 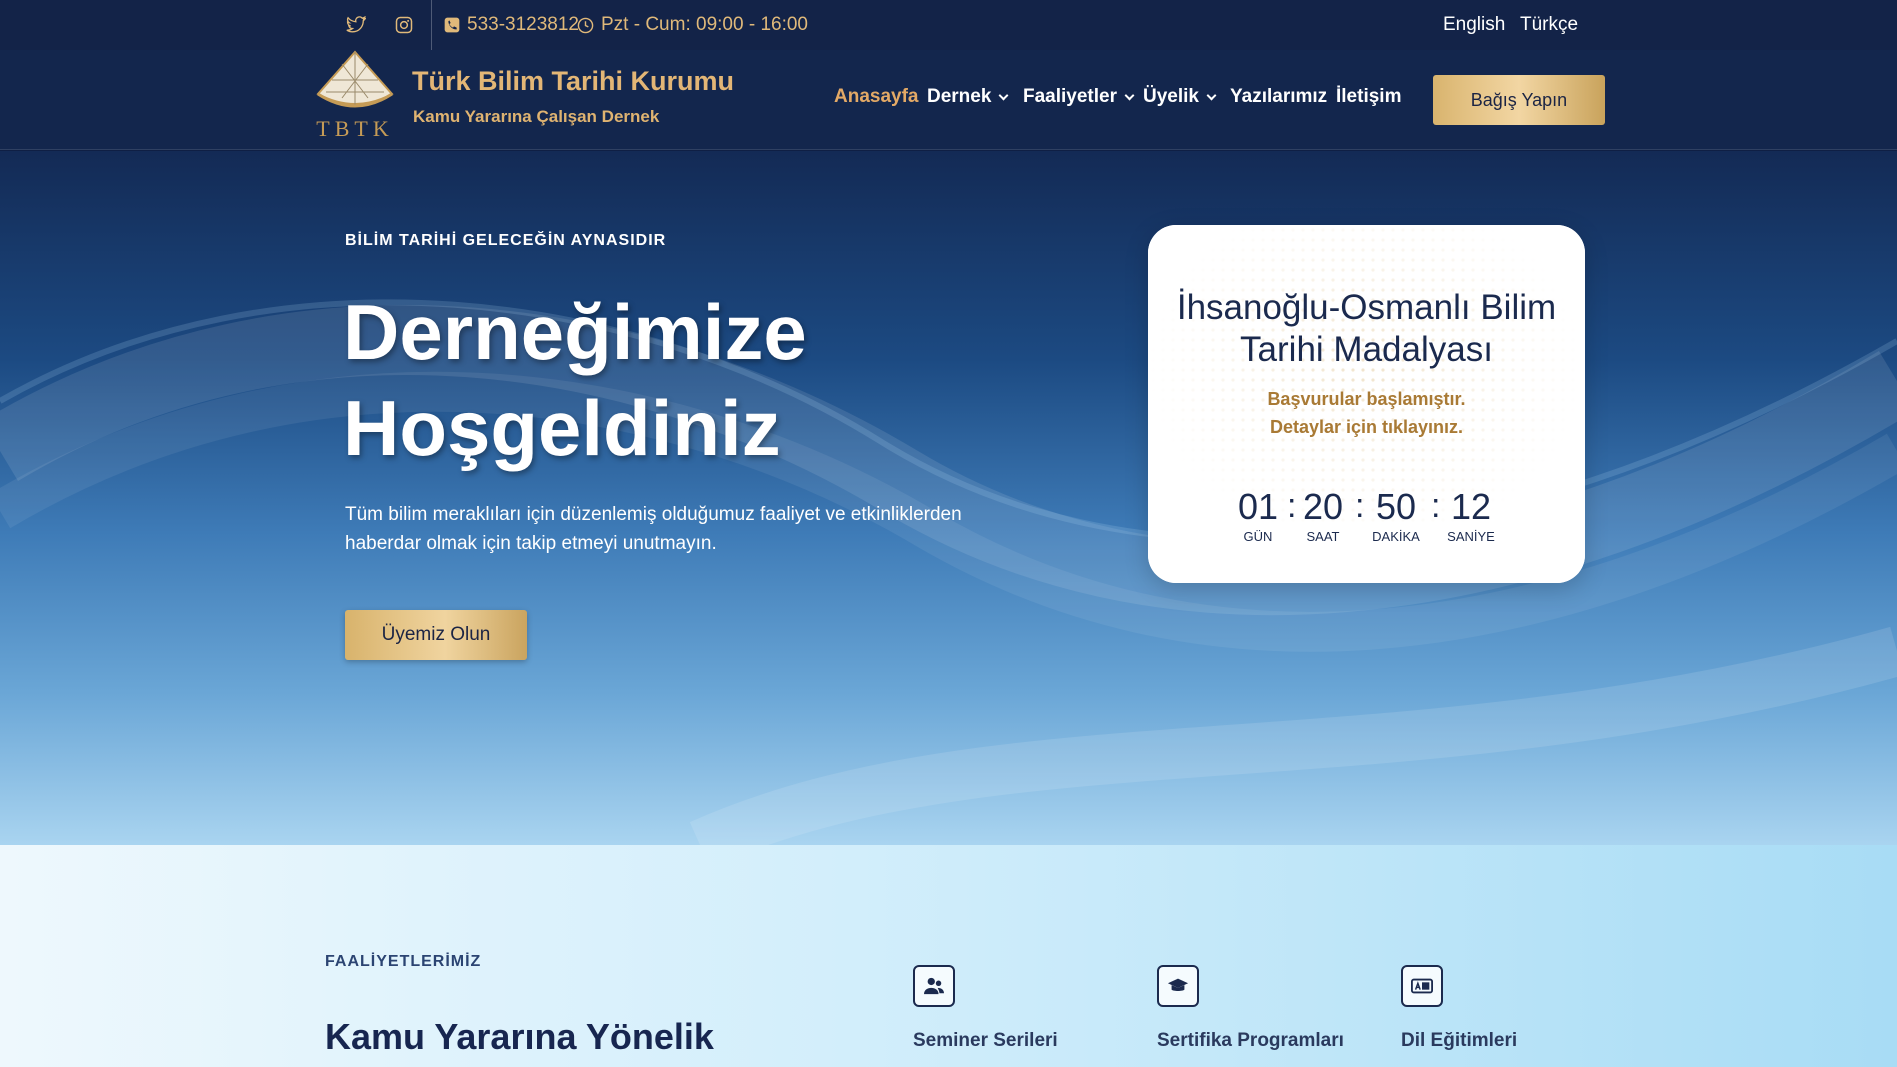 What do you see at coordinates (1258, 536) in the screenshot?
I see `countdown-label: GÜN` at bounding box center [1258, 536].